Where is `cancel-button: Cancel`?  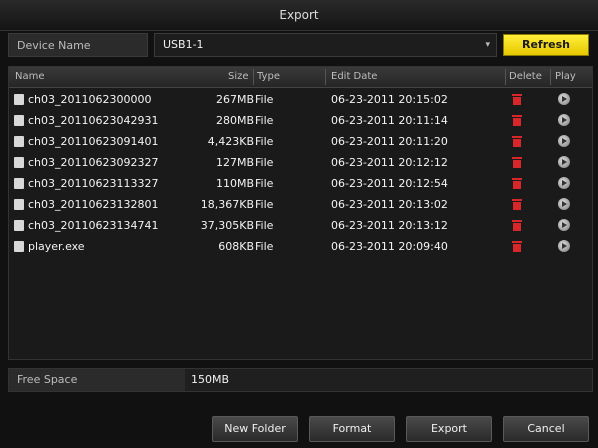 cancel-button: Cancel is located at coordinates (546, 429).